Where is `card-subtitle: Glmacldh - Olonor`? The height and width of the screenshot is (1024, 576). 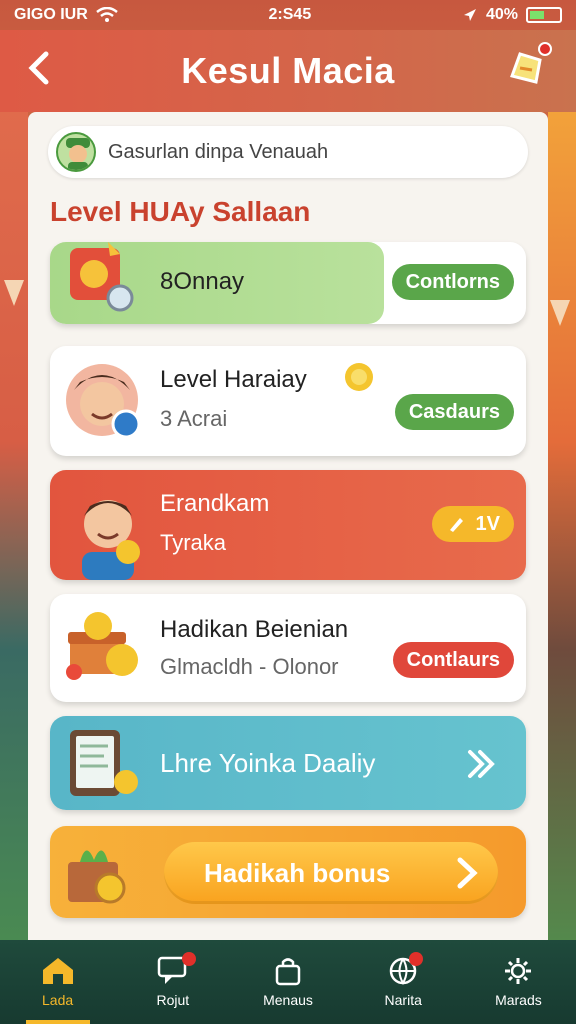 card-subtitle: Glmacldh - Olonor is located at coordinates (249, 666).